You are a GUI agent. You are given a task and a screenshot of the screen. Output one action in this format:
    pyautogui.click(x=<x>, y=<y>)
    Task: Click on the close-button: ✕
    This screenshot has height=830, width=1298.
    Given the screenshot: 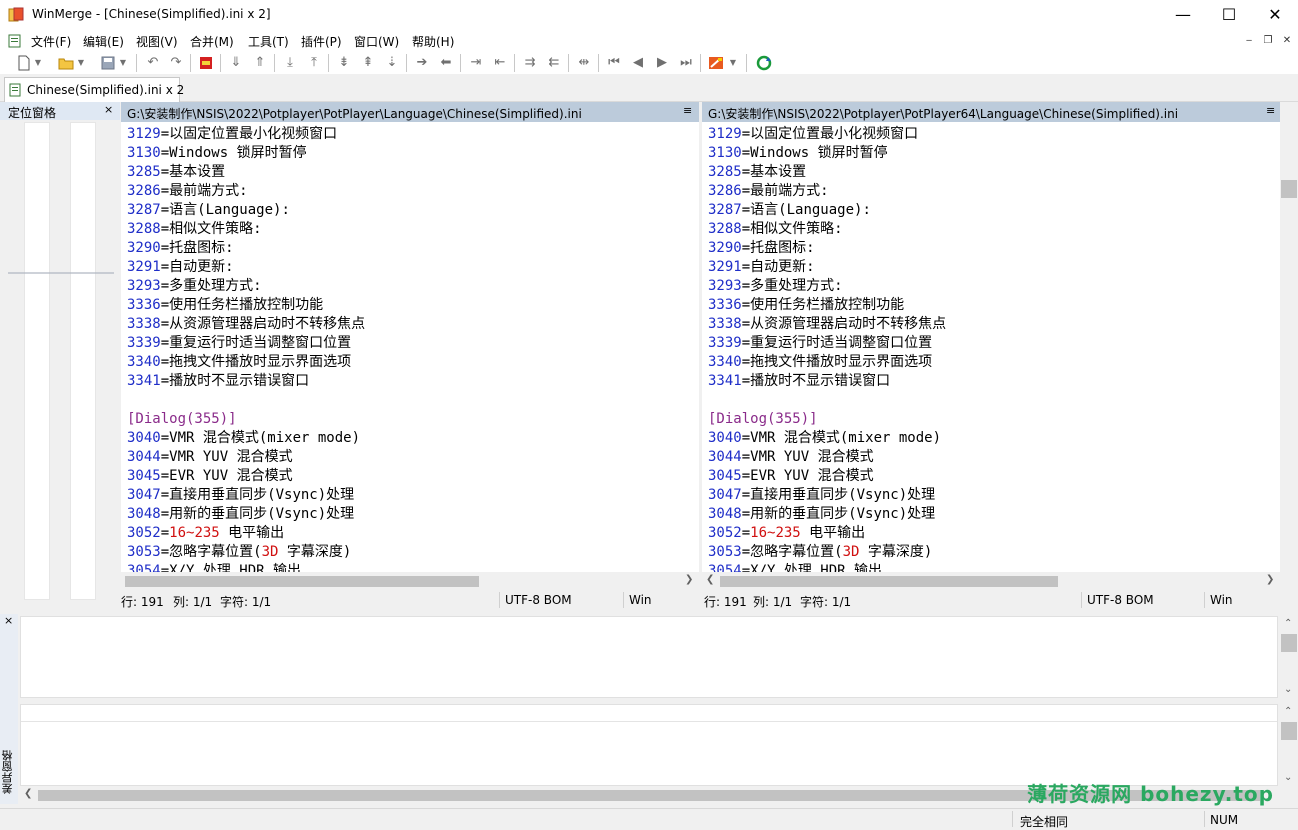 What is the action you would take?
    pyautogui.click(x=1275, y=15)
    